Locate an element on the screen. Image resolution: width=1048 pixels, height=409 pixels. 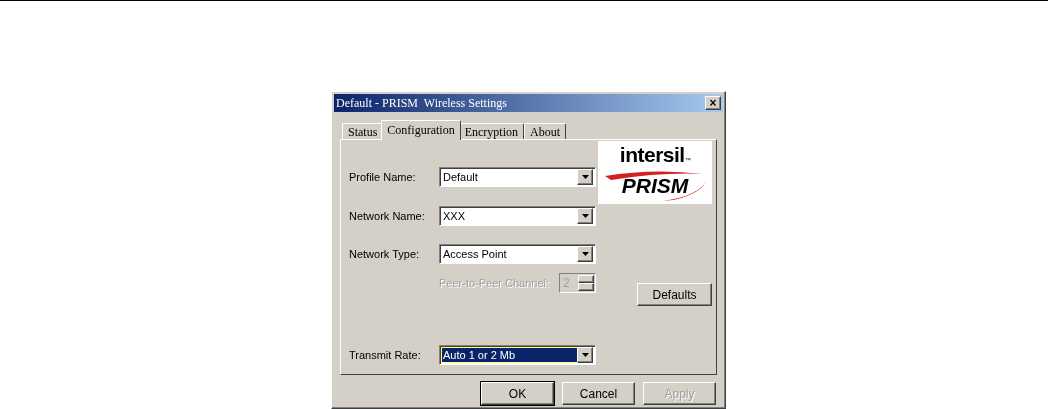
swoosh-icon is located at coordinates (655, 186).